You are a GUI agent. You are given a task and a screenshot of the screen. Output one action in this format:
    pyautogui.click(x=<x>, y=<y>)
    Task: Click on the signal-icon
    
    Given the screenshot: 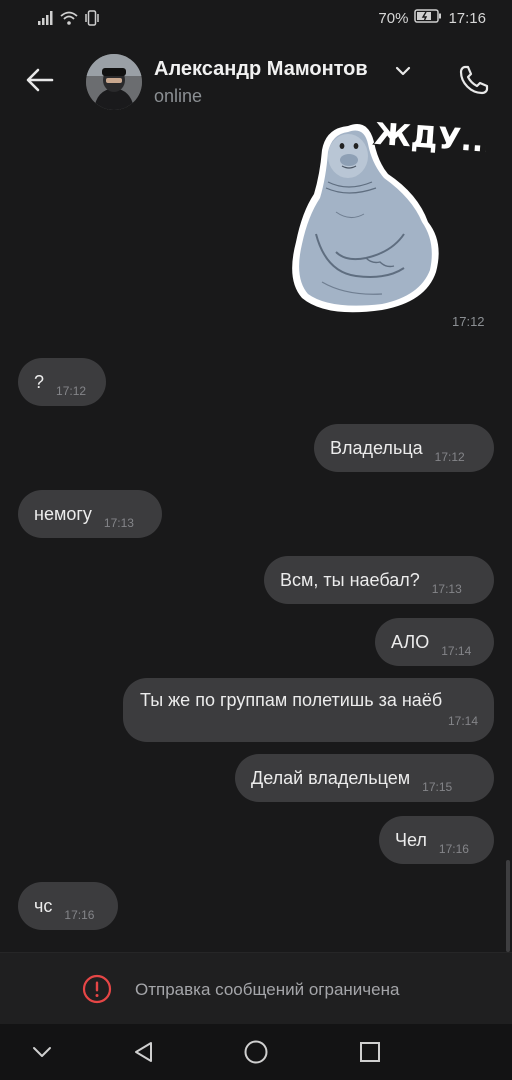 What is the action you would take?
    pyautogui.click(x=46, y=20)
    